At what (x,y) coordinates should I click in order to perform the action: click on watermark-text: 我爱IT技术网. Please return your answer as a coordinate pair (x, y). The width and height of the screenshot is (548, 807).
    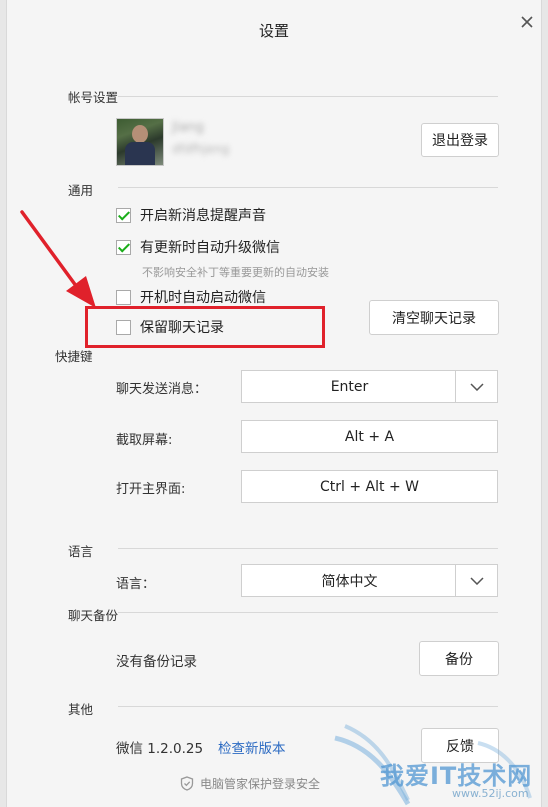
    Looking at the image, I should click on (456, 776).